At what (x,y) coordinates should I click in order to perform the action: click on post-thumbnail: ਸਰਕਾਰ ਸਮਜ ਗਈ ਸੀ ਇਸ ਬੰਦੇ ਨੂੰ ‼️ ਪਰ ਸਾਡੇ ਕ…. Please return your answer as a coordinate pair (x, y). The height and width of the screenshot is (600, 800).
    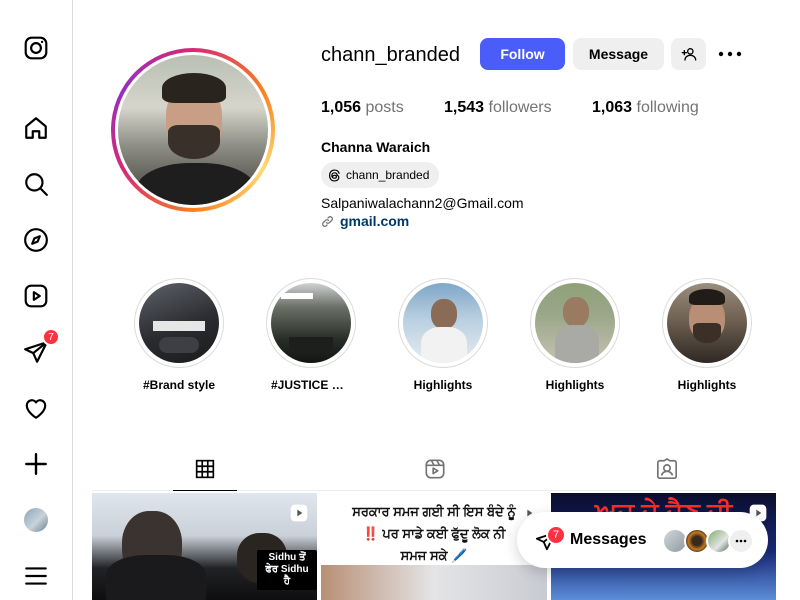
    Looking at the image, I should click on (434, 546).